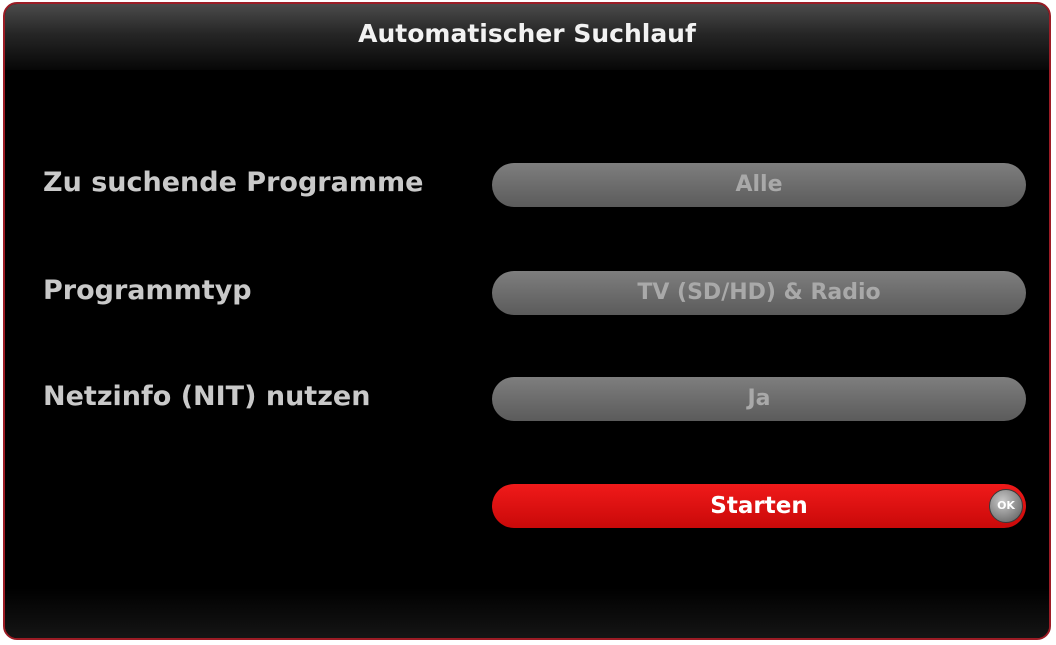 This screenshot has height=645, width=1056. I want to click on nit-select: Ja, so click(759, 399).